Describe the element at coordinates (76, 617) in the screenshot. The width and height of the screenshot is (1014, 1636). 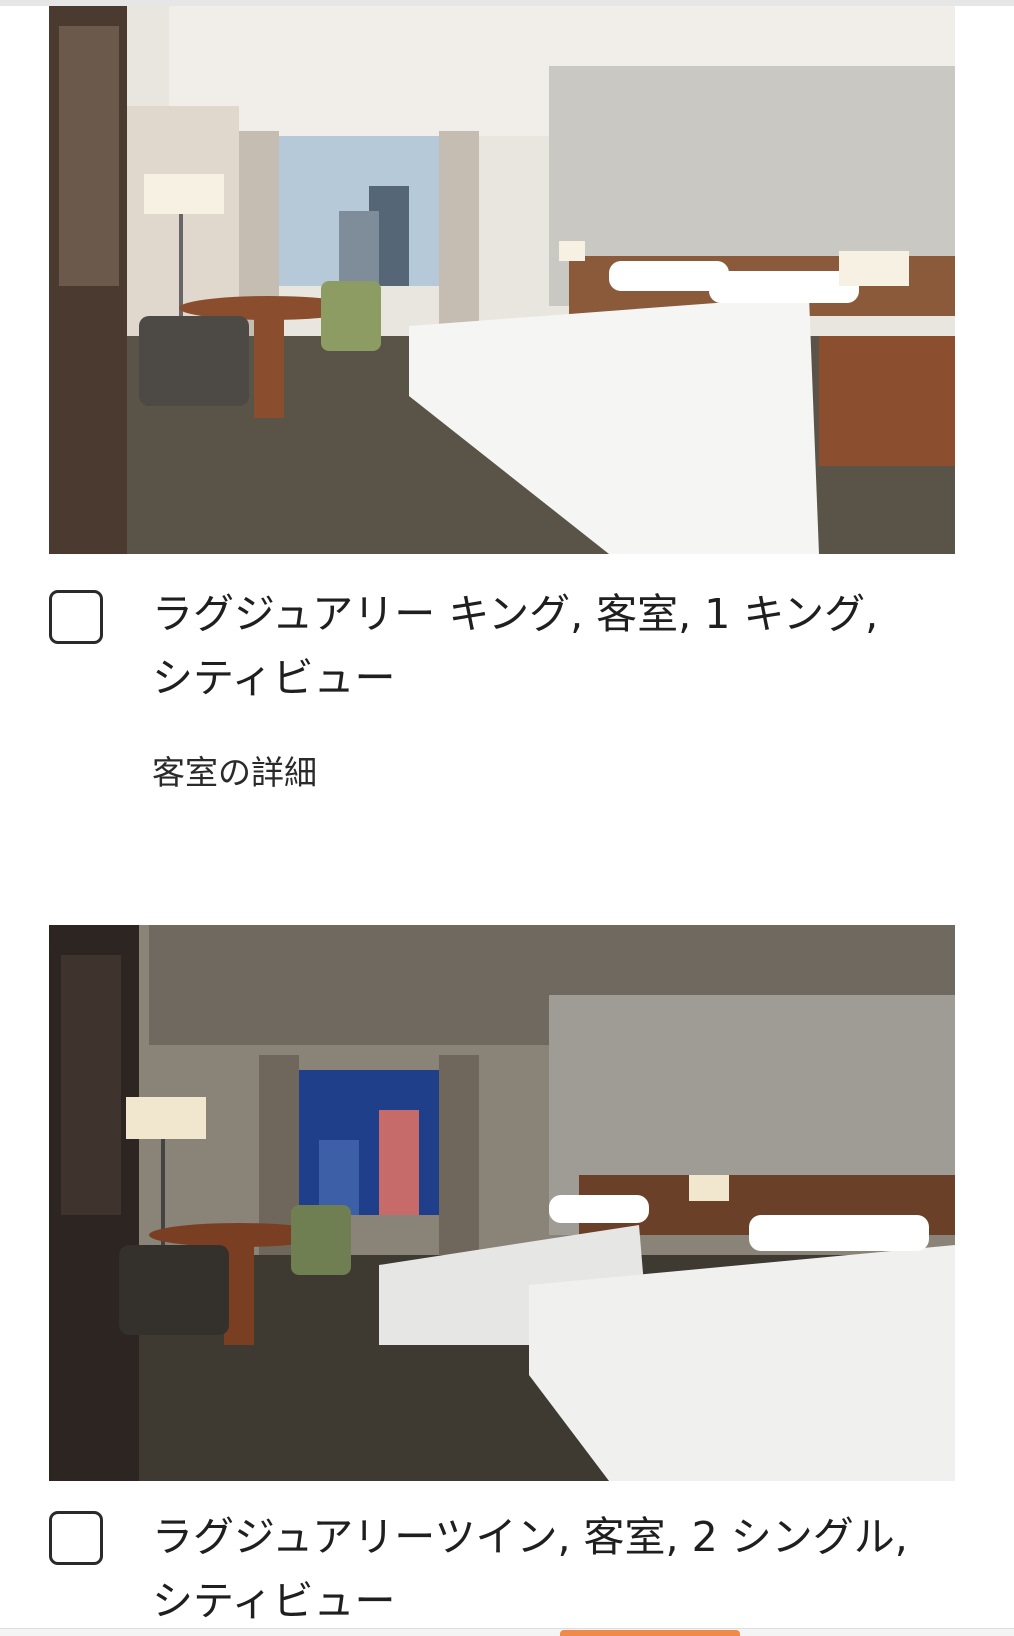
I see `room-select-checkbox-king` at that location.